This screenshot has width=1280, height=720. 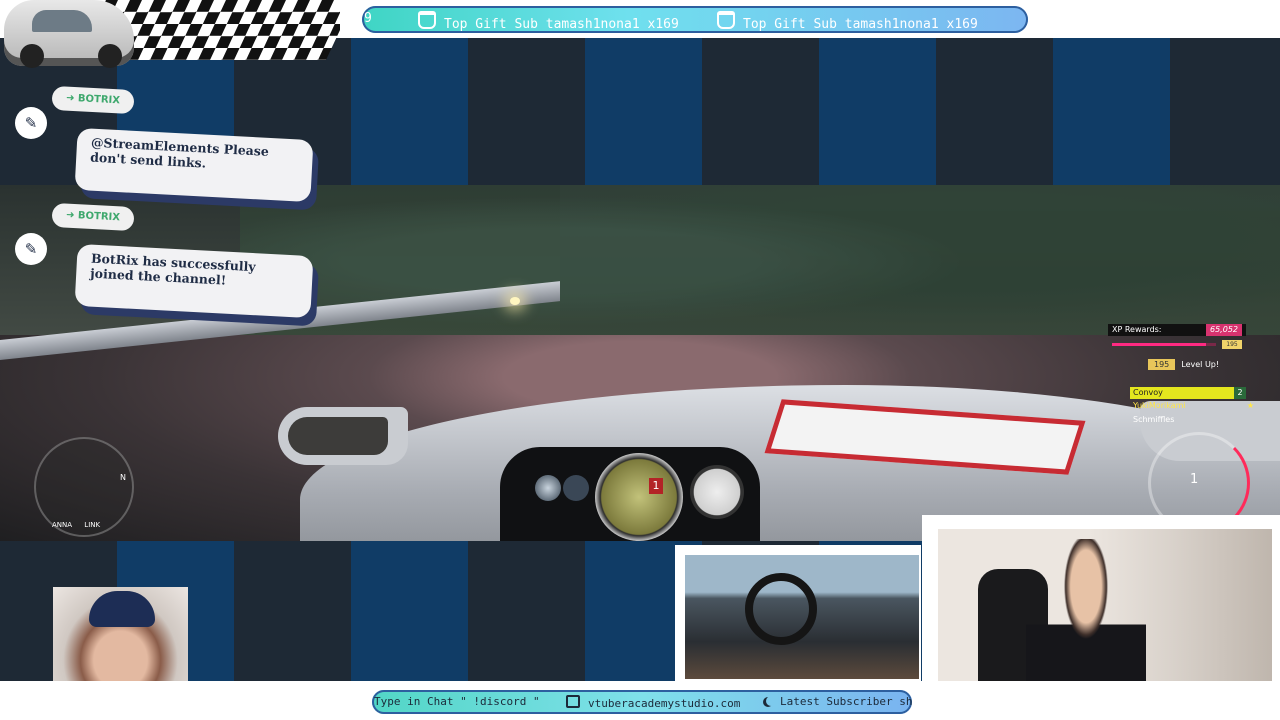 What do you see at coordinates (639, 497) in the screenshot?
I see `tachometer-gauge` at bounding box center [639, 497].